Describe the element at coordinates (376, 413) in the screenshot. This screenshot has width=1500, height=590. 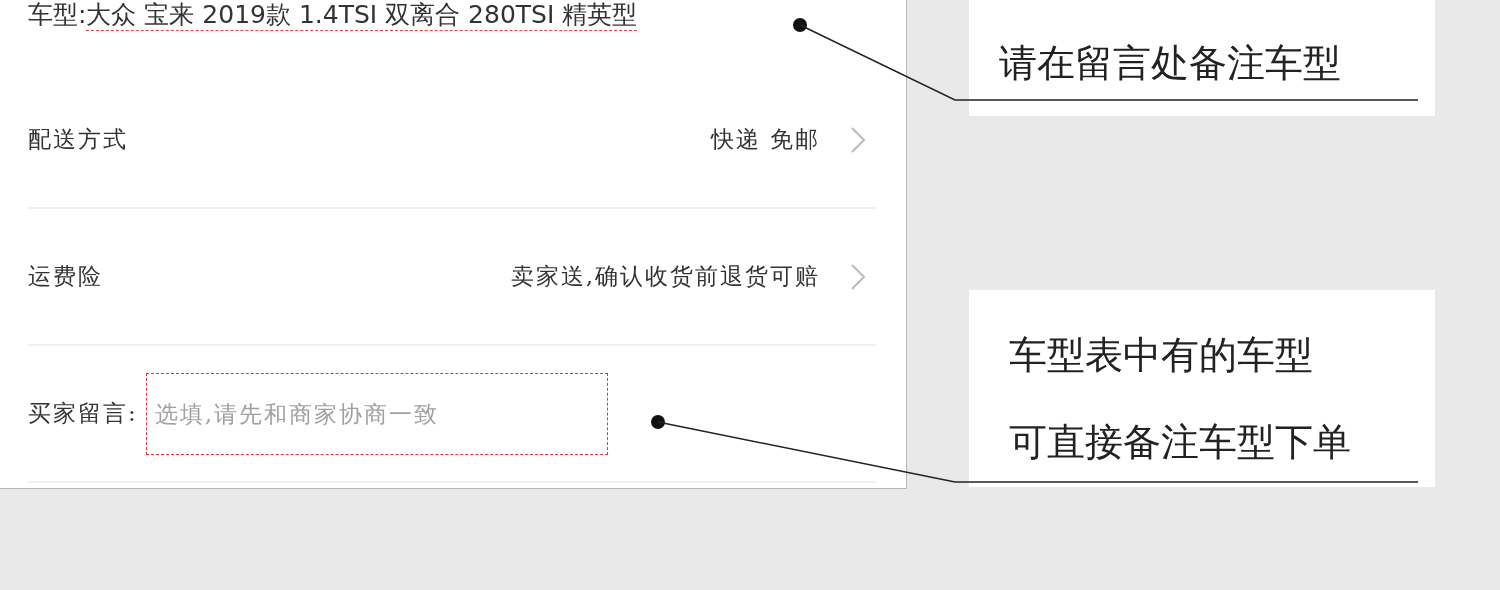
I see `message-field: 选填,请先和商家协商一致` at that location.